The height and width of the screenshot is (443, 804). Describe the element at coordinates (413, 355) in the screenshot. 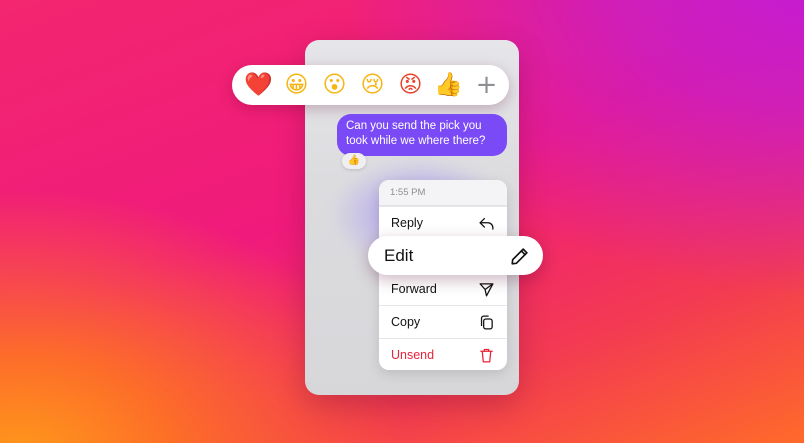

I see `unsend-label: Unsend` at that location.